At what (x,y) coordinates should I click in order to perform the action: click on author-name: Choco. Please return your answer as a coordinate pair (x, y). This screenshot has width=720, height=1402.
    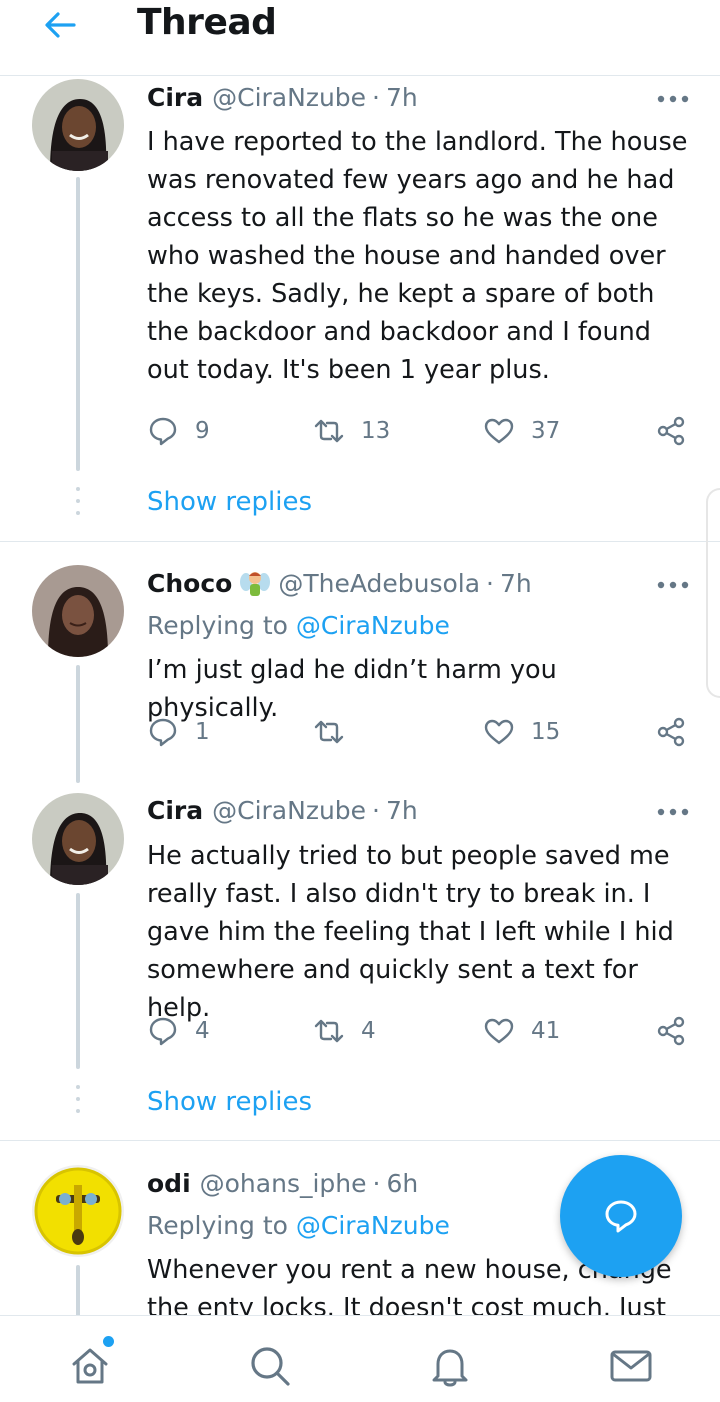
    Looking at the image, I should click on (189, 583).